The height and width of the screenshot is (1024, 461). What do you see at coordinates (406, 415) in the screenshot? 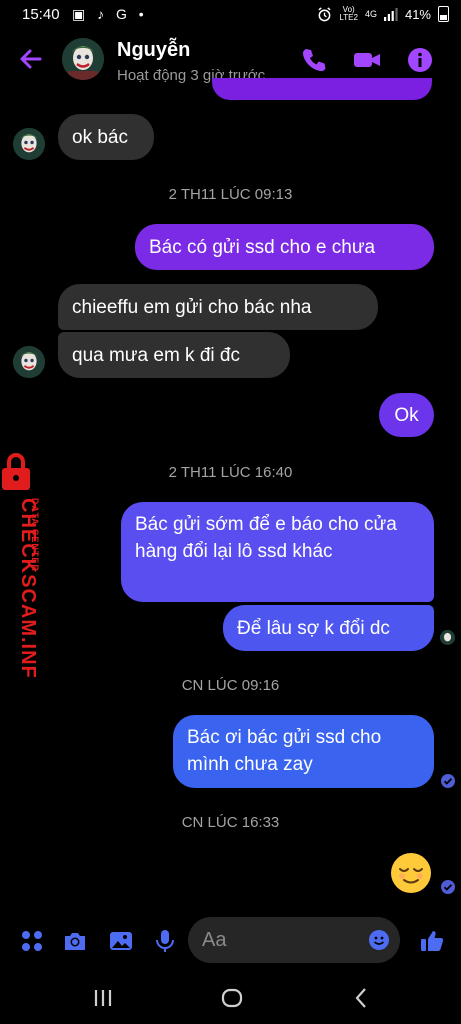
I see `message-bubble-outgoing: Ok` at bounding box center [406, 415].